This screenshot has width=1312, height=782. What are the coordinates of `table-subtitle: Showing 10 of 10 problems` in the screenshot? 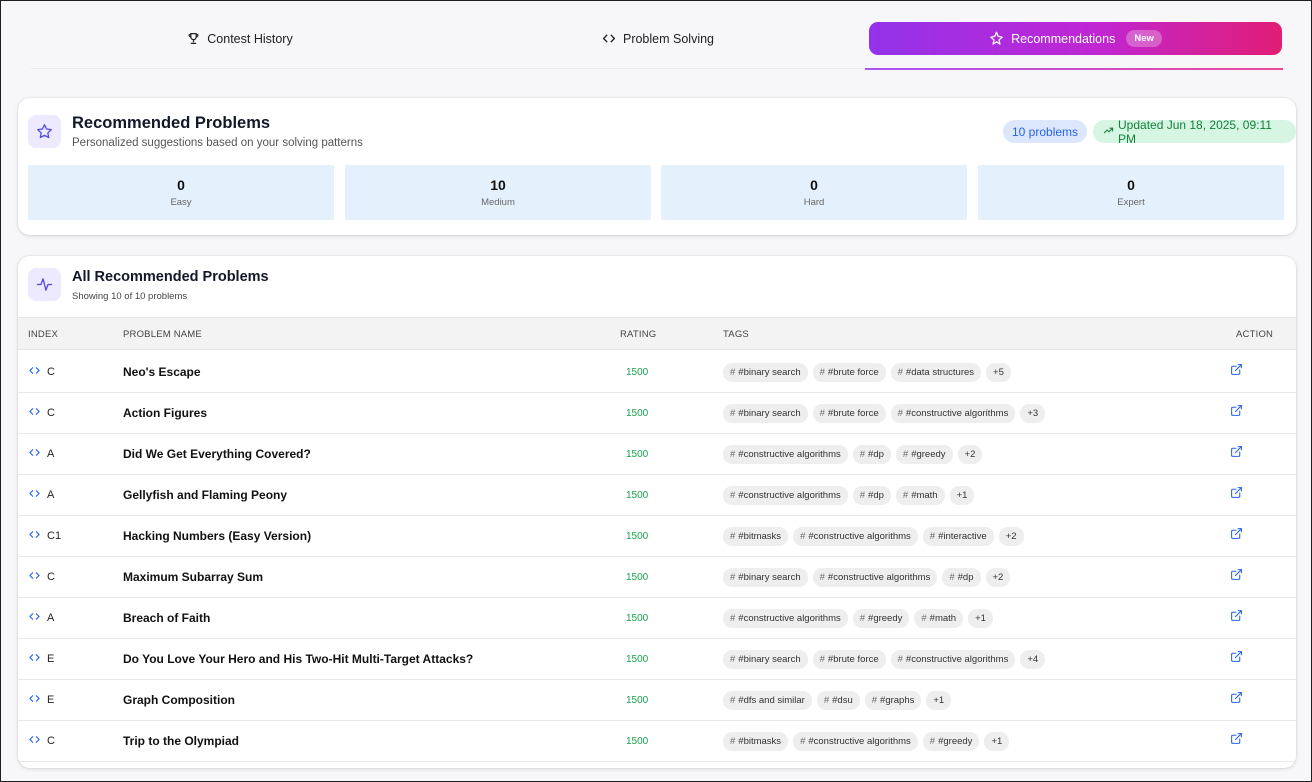 It's located at (130, 296).